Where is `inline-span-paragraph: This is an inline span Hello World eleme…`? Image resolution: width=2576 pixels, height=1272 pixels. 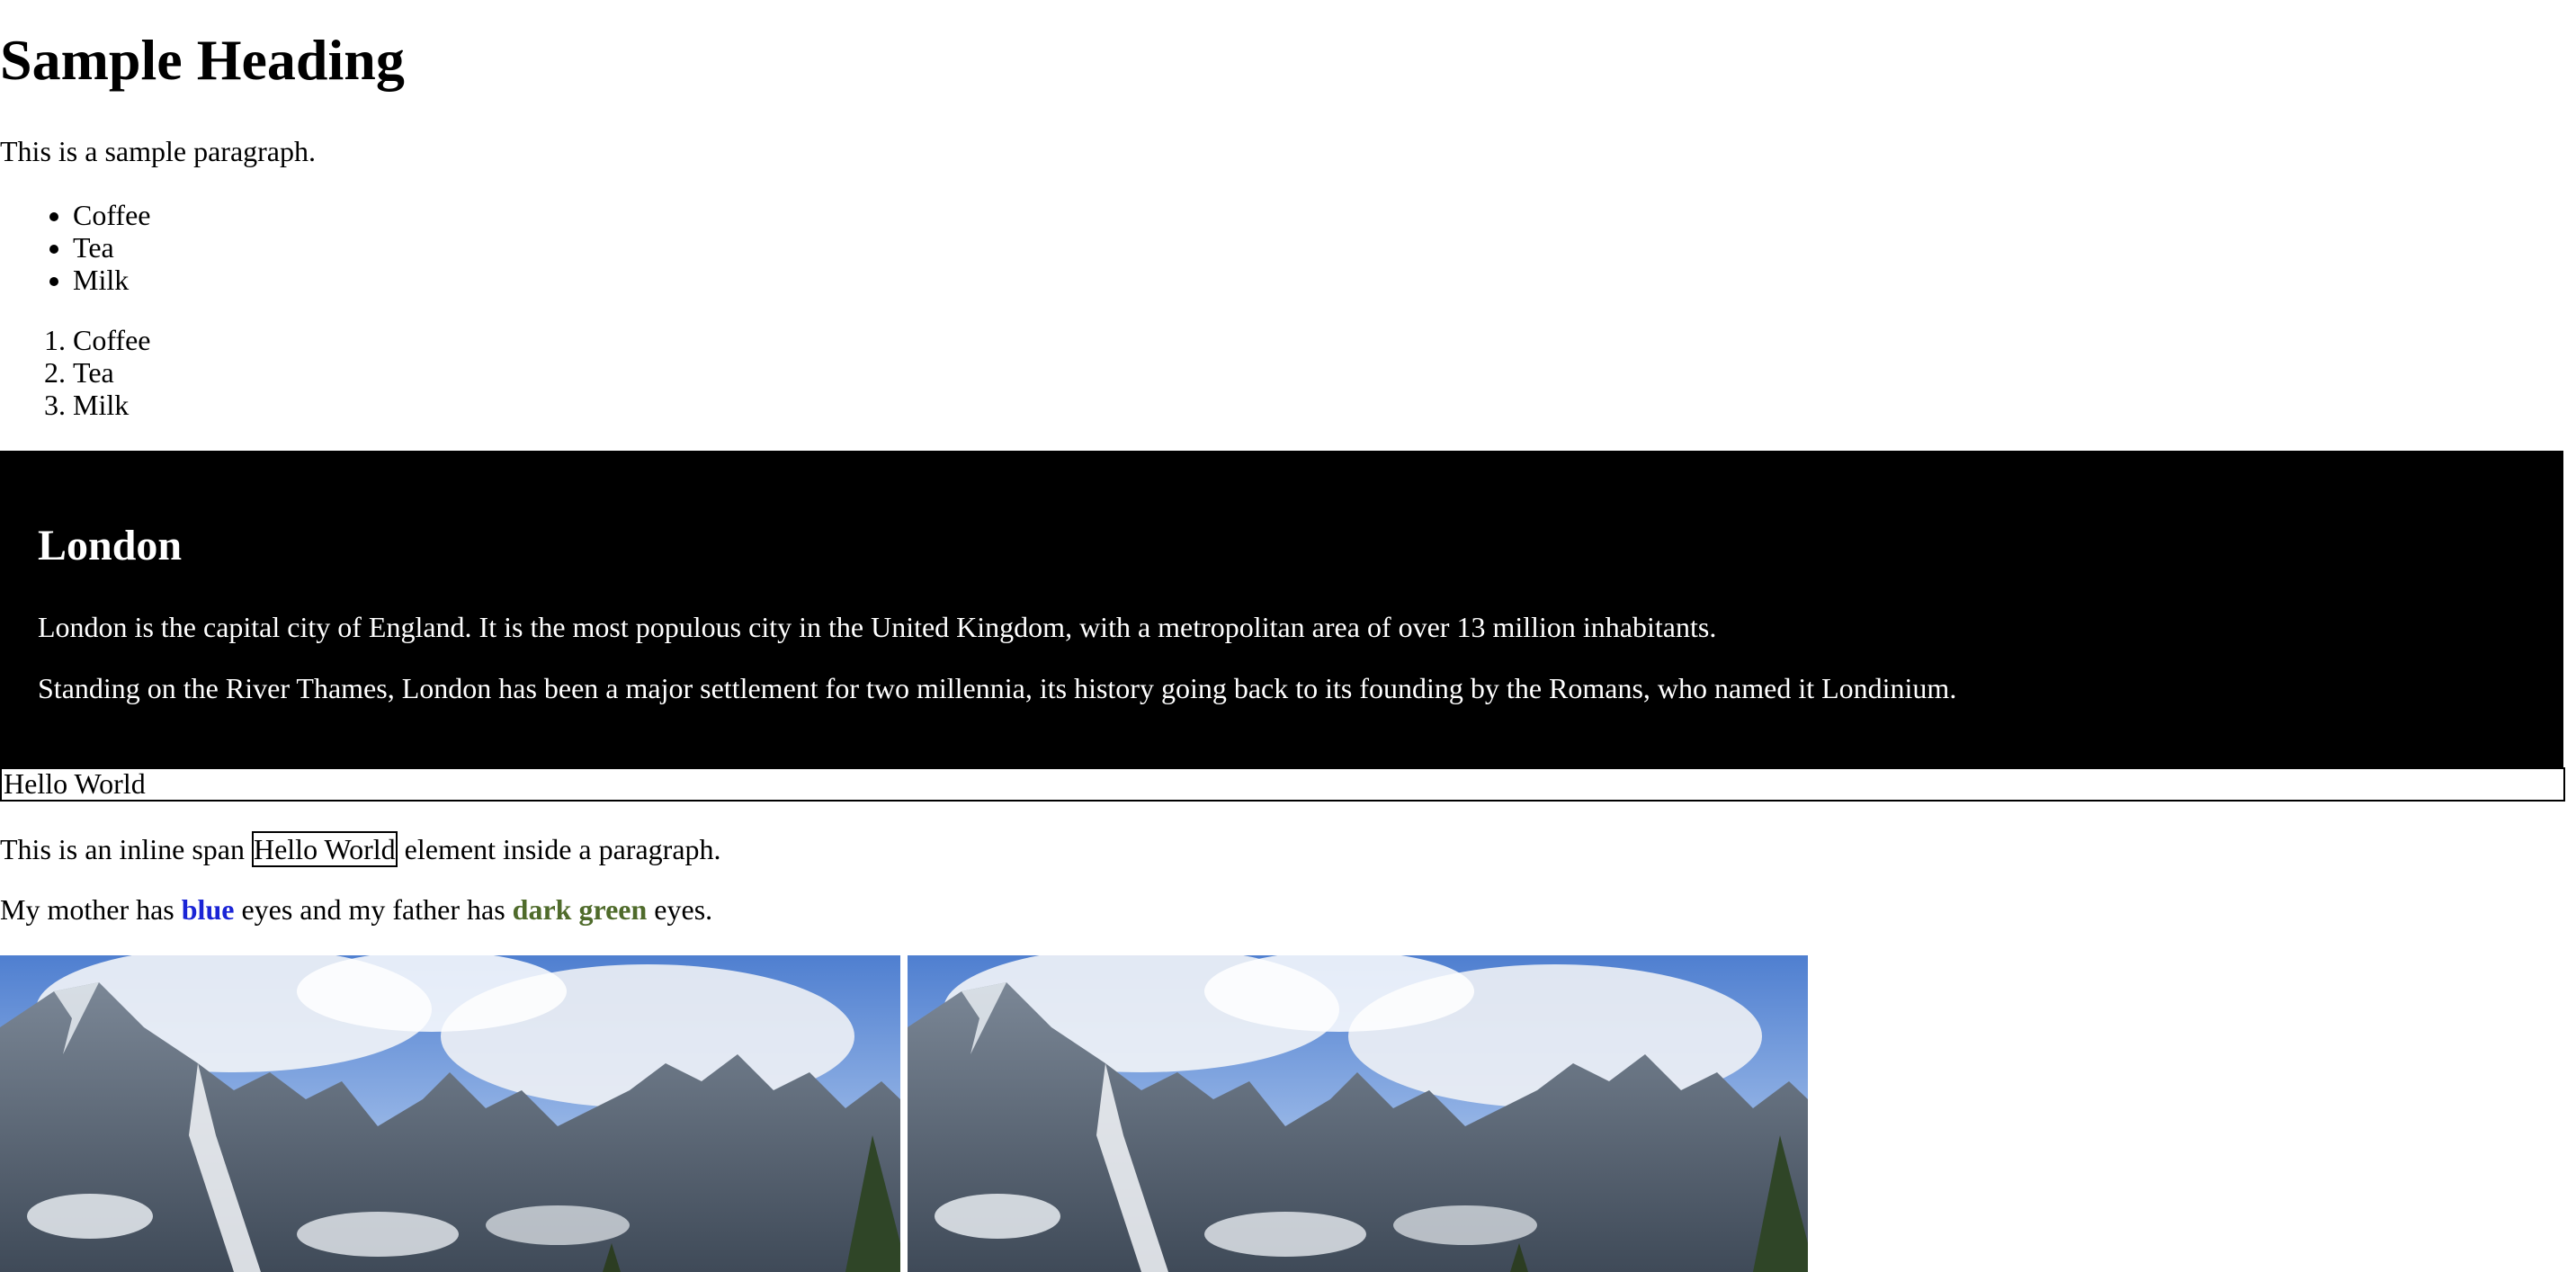 inline-span-paragraph: This is an inline span Hello World eleme… is located at coordinates (360, 849).